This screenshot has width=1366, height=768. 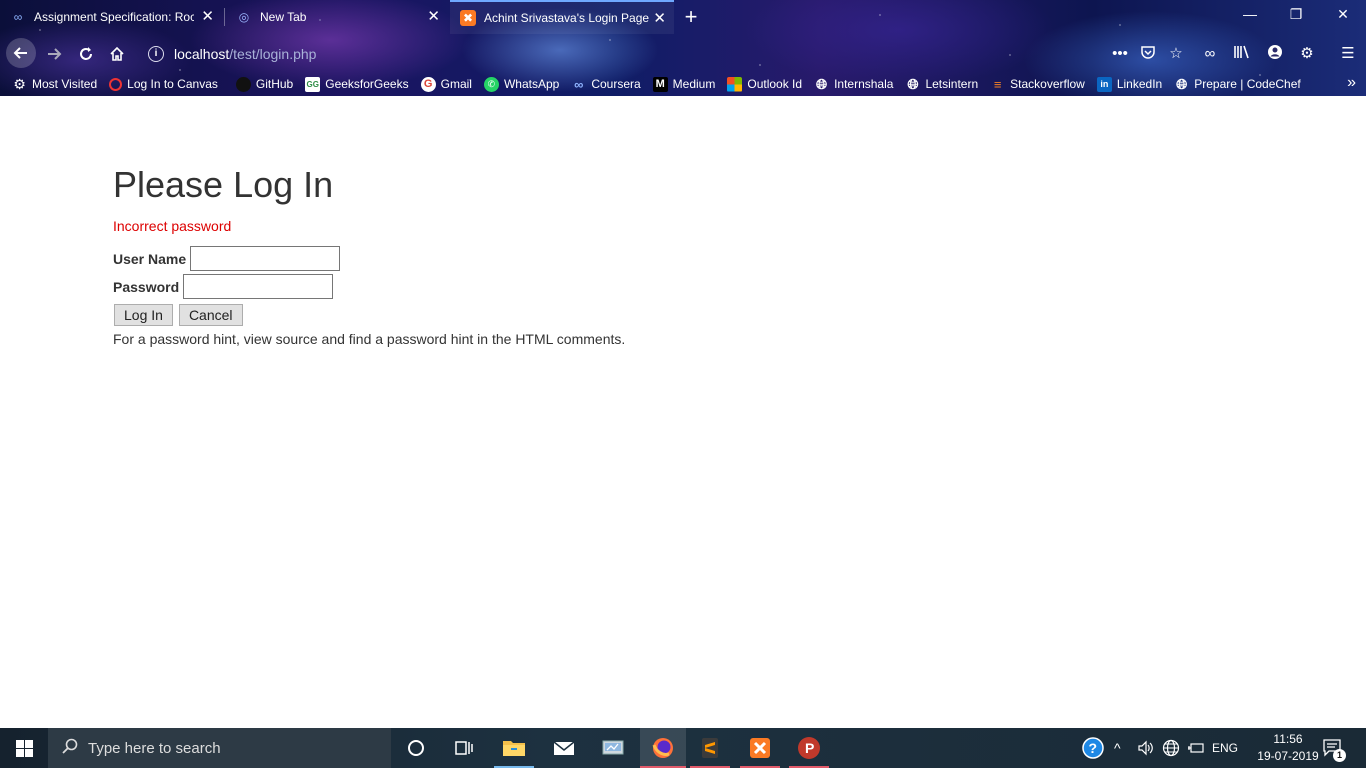 I want to click on window-close-button: ✕, so click(x=1343, y=14).